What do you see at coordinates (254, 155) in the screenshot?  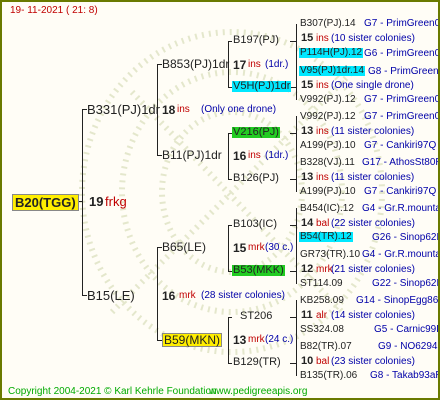 I see `g2-b-info: ins` at bounding box center [254, 155].